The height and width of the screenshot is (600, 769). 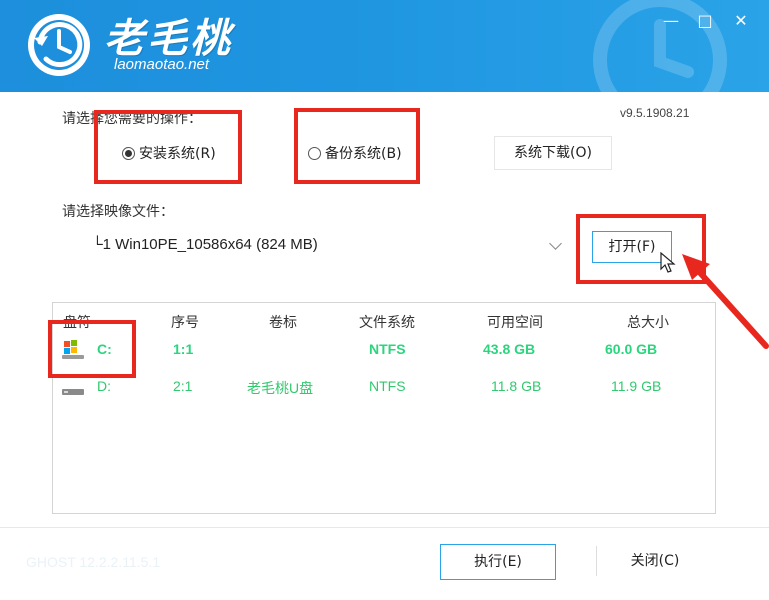 What do you see at coordinates (555, 243) in the screenshot?
I see `chevron-down-icon` at bounding box center [555, 243].